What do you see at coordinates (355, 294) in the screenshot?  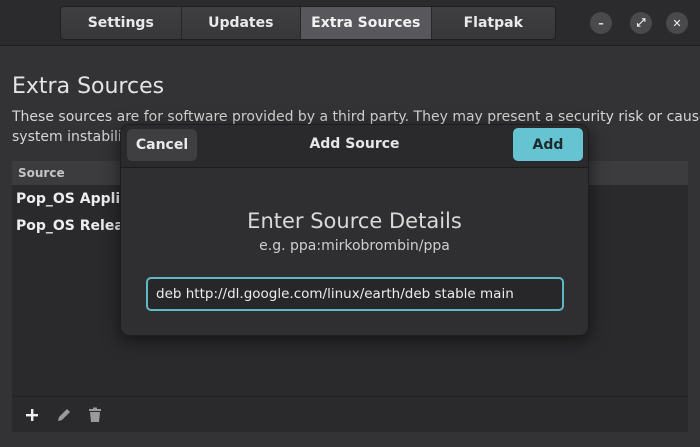 I see `source-input` at bounding box center [355, 294].